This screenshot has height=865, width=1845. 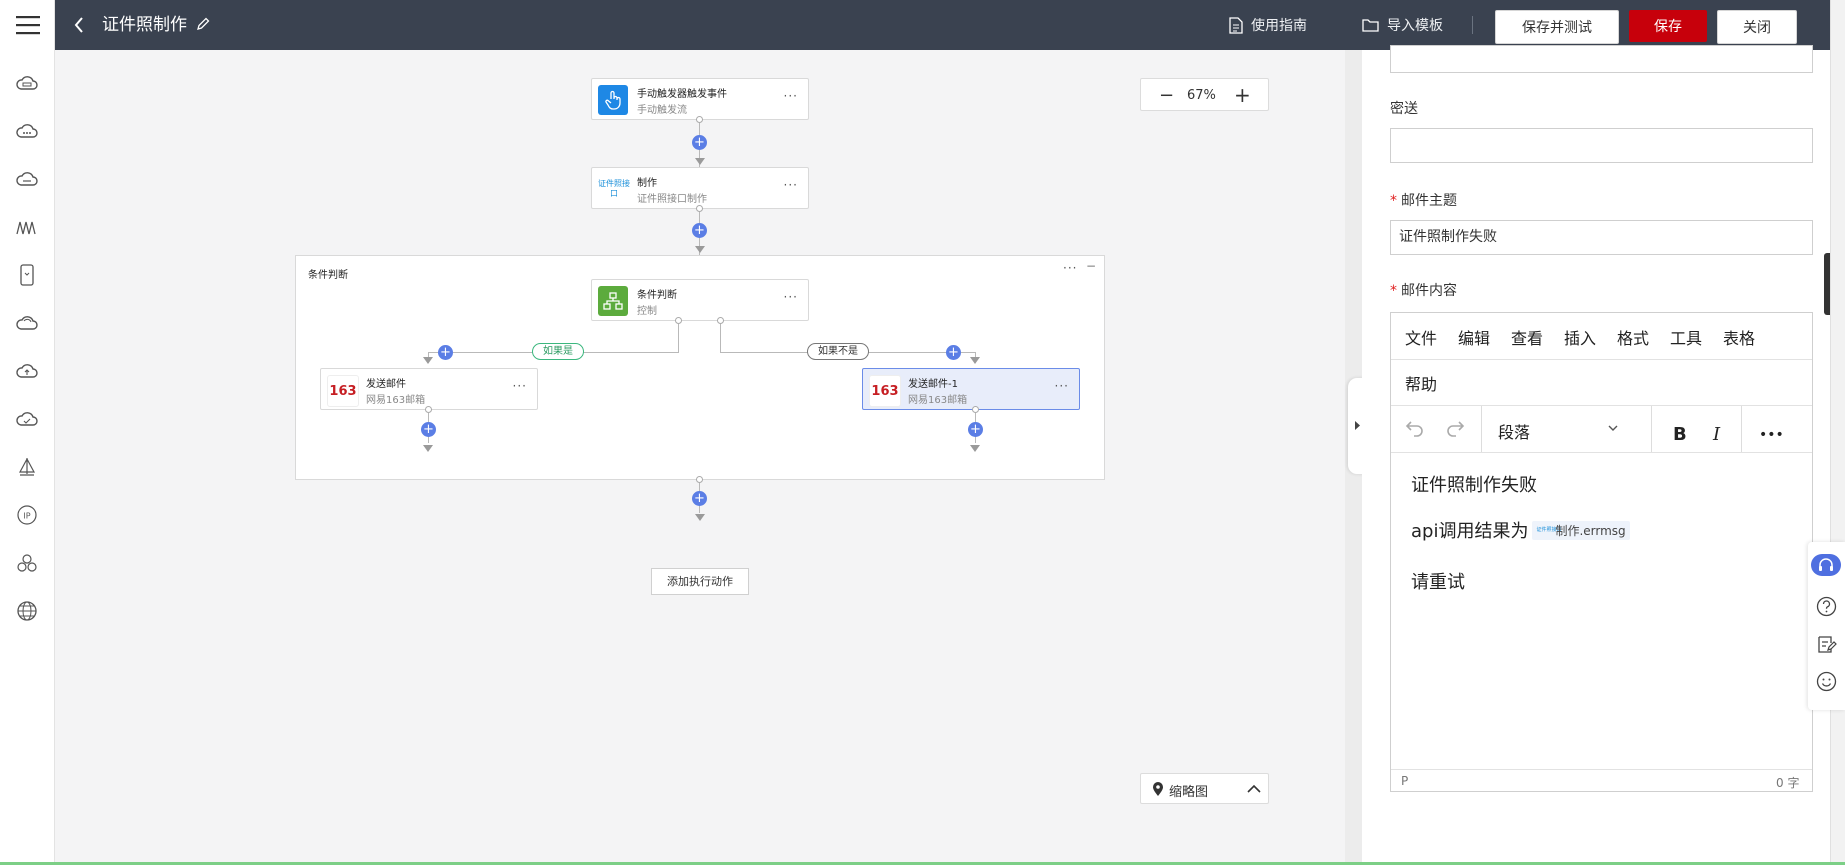 I want to click on collapse-icon: −, so click(x=1091, y=266).